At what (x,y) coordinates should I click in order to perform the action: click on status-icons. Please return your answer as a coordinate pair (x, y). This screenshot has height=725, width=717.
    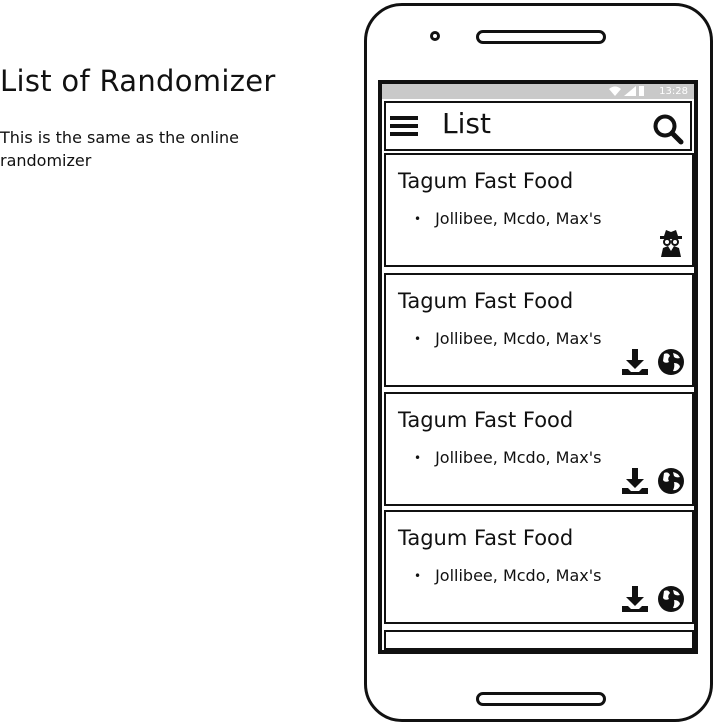
    Looking at the image, I should click on (626, 91).